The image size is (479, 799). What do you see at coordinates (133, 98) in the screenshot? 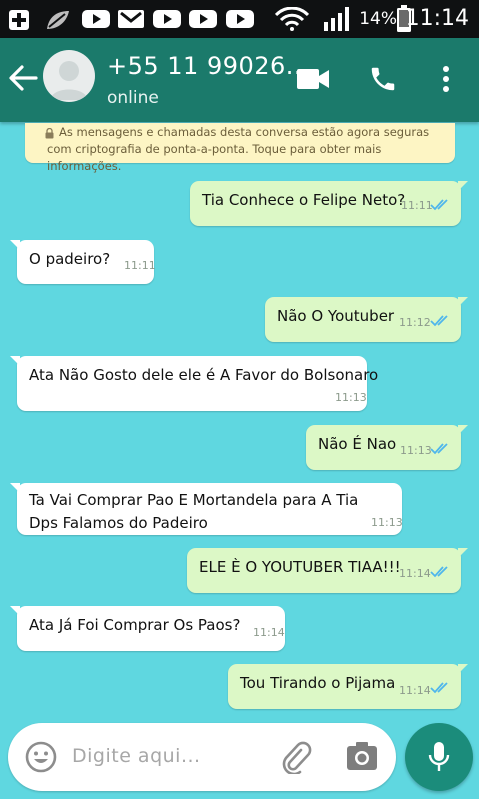
I see `contact-status: online` at bounding box center [133, 98].